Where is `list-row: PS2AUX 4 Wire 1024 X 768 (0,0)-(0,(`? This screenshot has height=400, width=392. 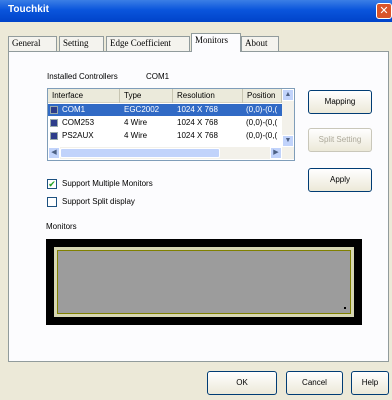
list-row: PS2AUX 4 Wire 1024 X 768 (0,0)-(0,( is located at coordinates (165, 136).